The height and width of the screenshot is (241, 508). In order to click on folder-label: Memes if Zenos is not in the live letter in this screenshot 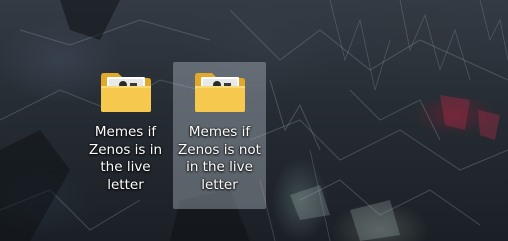, I will do `click(219, 158)`.